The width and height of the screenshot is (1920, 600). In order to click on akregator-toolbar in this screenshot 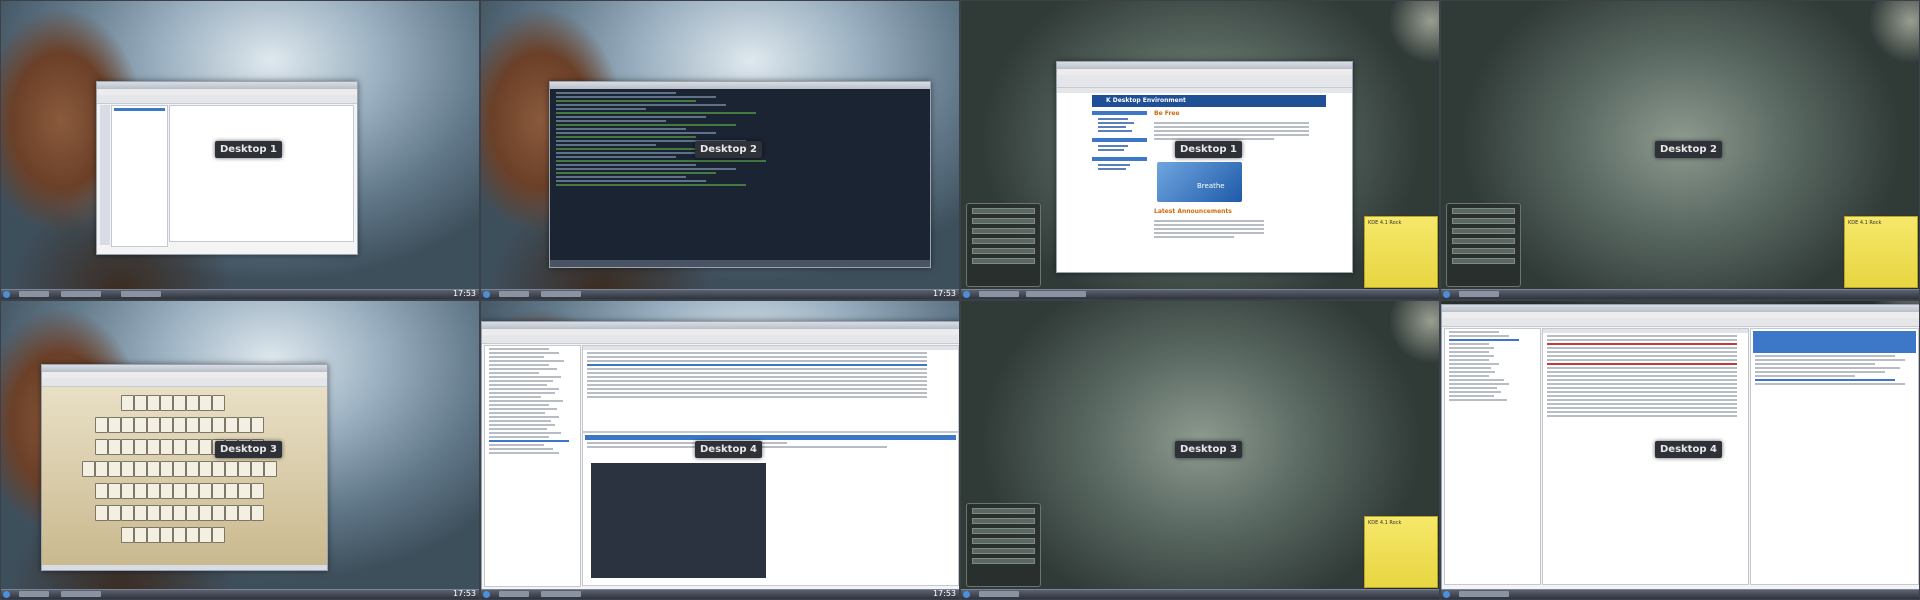, I will do `click(720, 339)`.